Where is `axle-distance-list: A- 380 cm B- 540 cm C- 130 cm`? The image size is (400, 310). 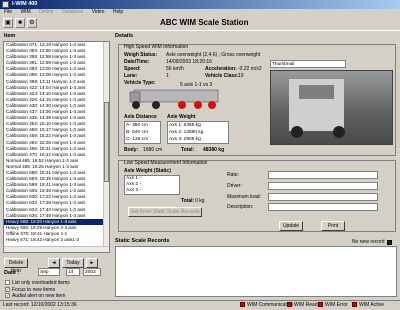 axle-distance-list: A- 380 cm B- 540 cm C- 130 cm is located at coordinates (142, 132).